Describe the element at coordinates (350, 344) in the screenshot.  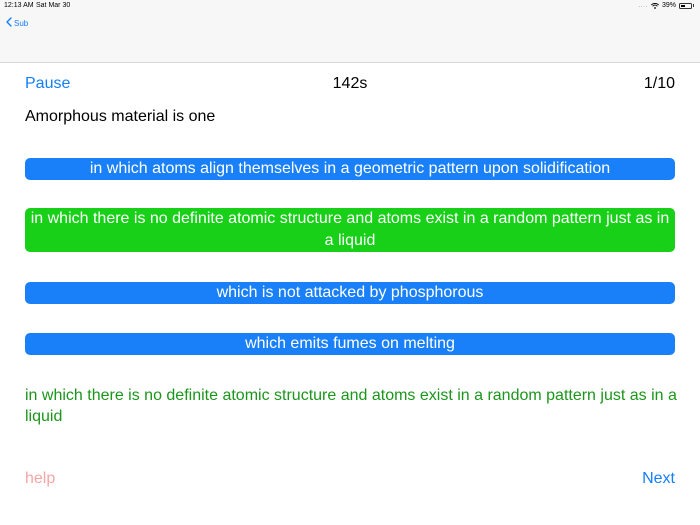
I see `answer-option-4: which emits fumes on melting` at that location.